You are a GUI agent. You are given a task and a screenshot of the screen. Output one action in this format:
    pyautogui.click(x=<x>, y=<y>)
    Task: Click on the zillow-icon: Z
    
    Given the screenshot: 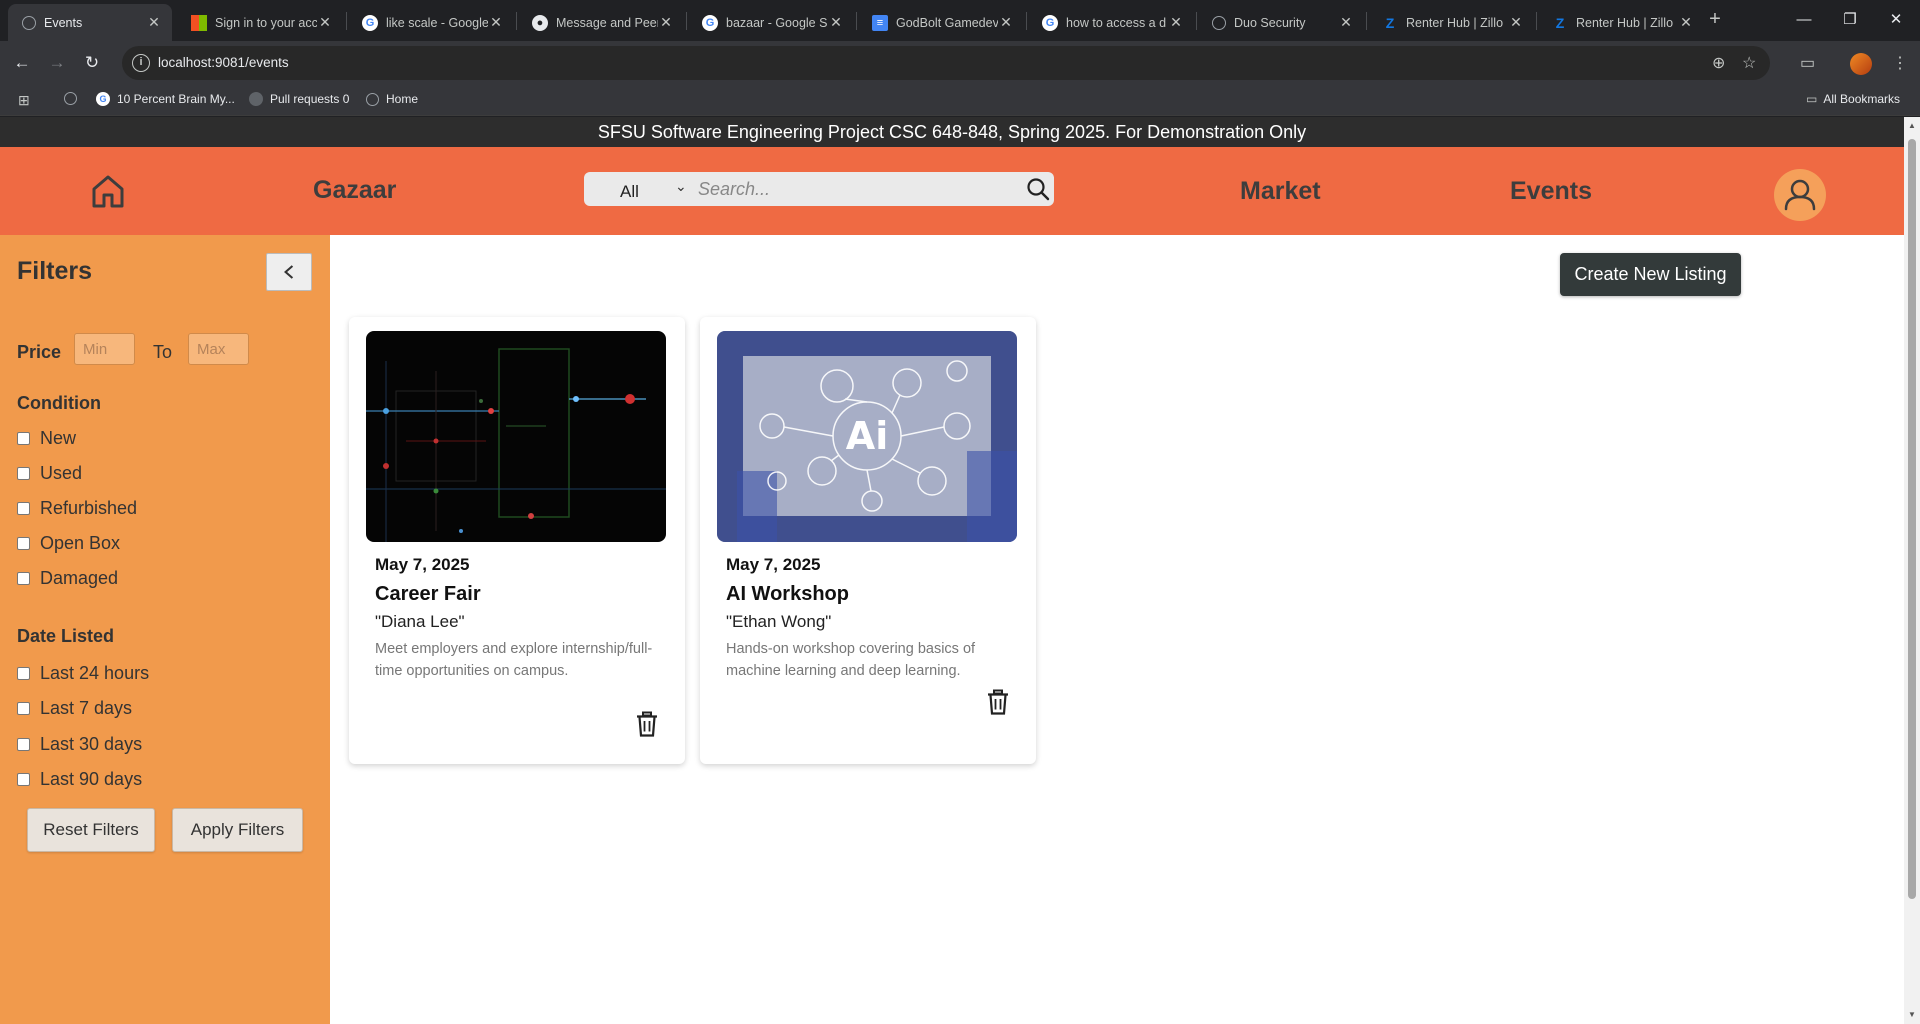 What is the action you would take?
    pyautogui.click(x=1560, y=22)
    